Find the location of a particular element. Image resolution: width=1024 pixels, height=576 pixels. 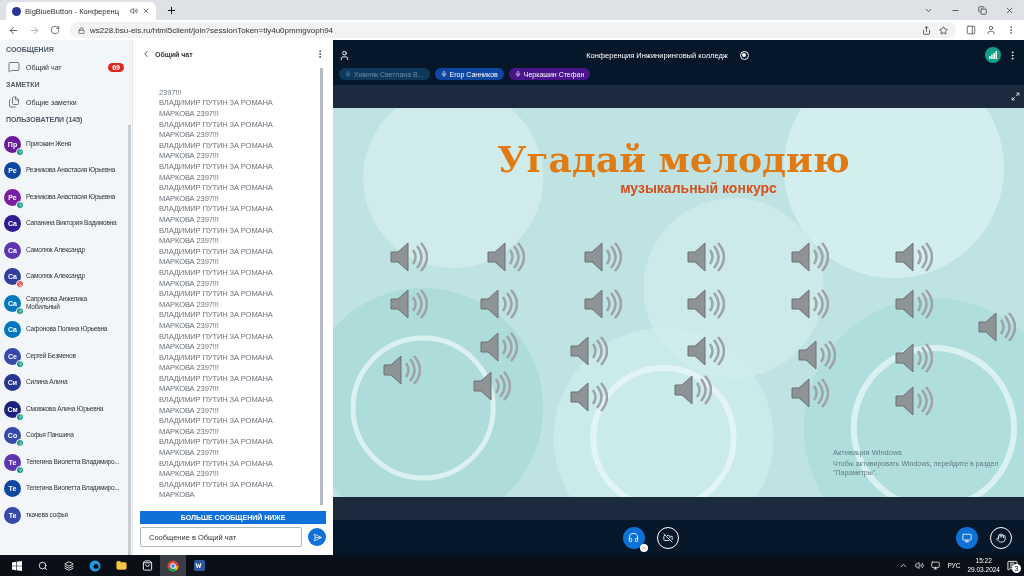

slide-title: Угадай мелодию is located at coordinates (673, 159).